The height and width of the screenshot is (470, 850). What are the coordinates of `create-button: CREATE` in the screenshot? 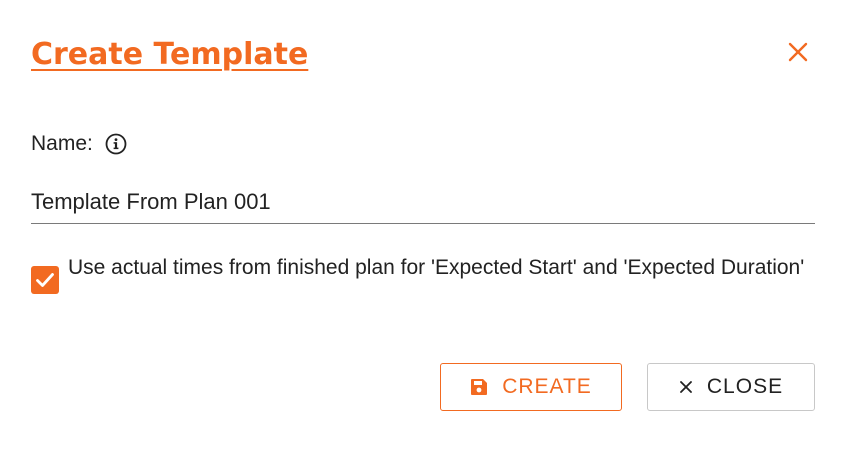 It's located at (531, 387).